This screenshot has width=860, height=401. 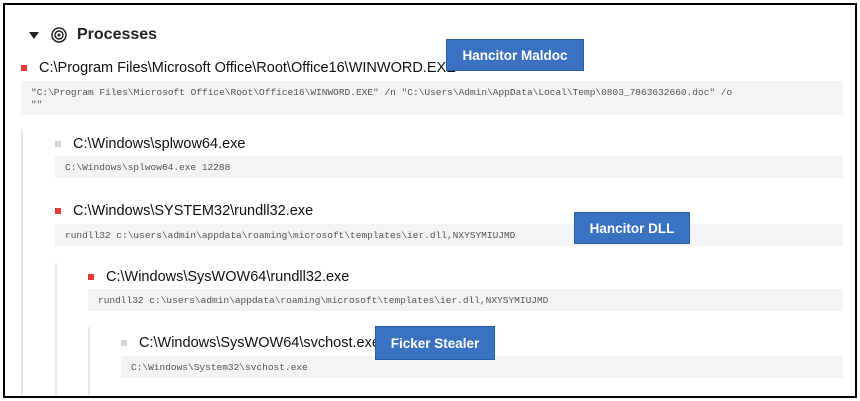 What do you see at coordinates (59, 35) in the screenshot?
I see `target-icon` at bounding box center [59, 35].